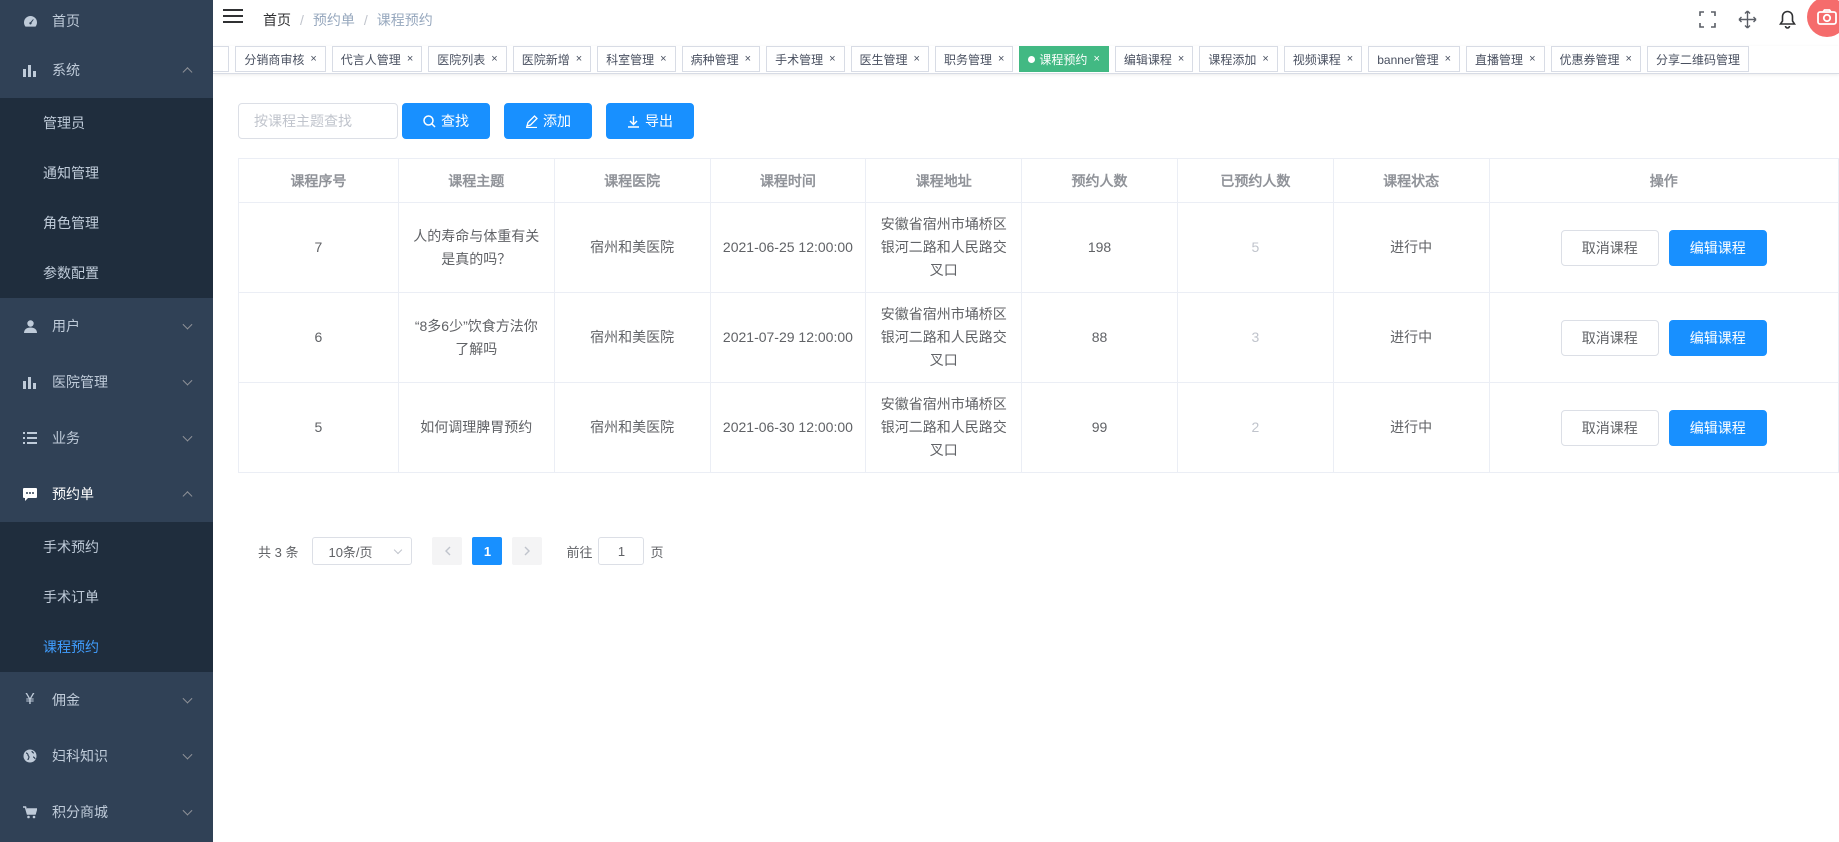 The width and height of the screenshot is (1839, 842). I want to click on tag-banner: banner管理 ×, so click(1414, 59).